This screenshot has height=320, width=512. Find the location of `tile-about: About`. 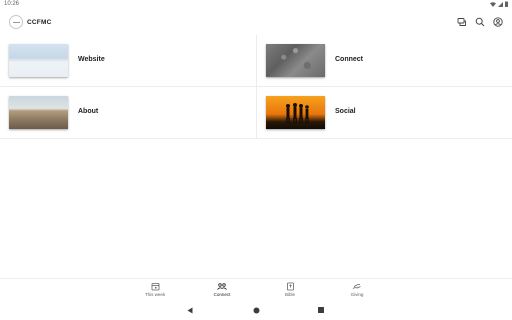

tile-about: About is located at coordinates (128, 113).